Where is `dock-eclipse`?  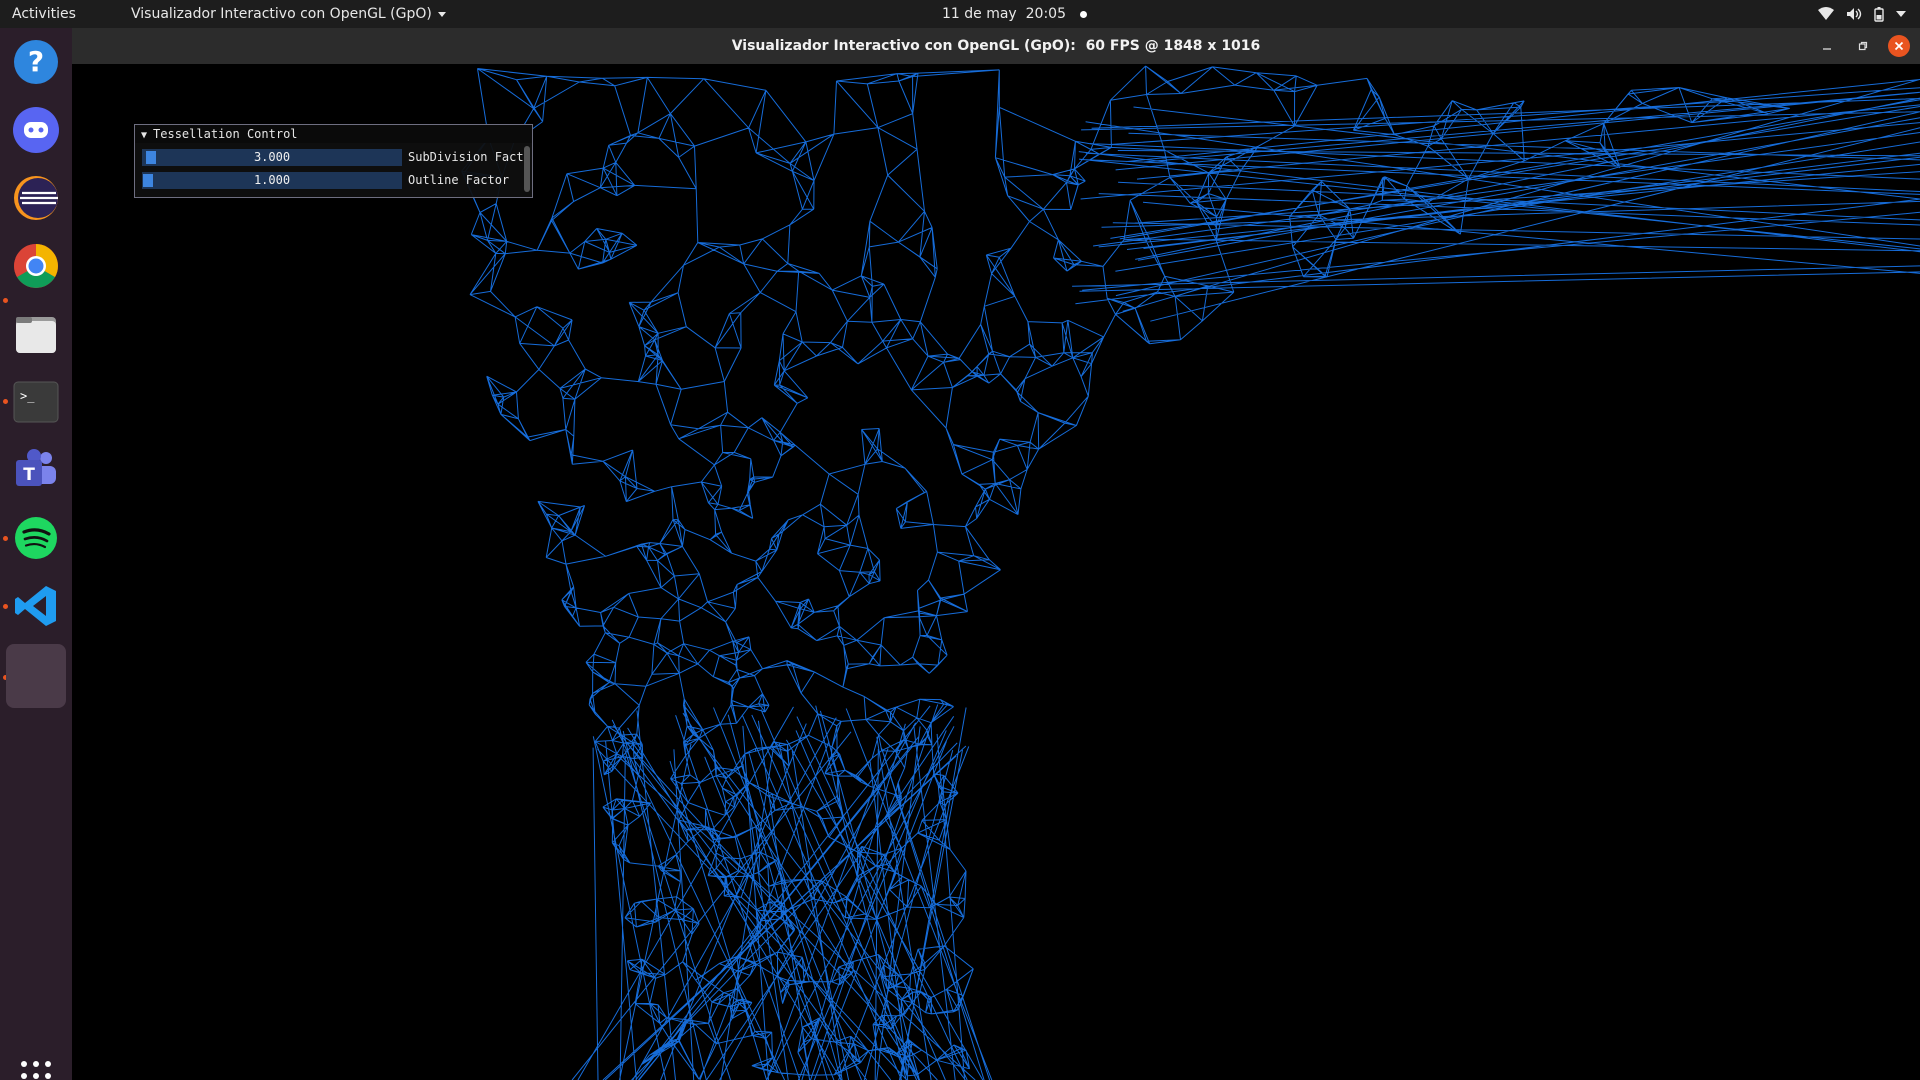
dock-eclipse is located at coordinates (36, 198).